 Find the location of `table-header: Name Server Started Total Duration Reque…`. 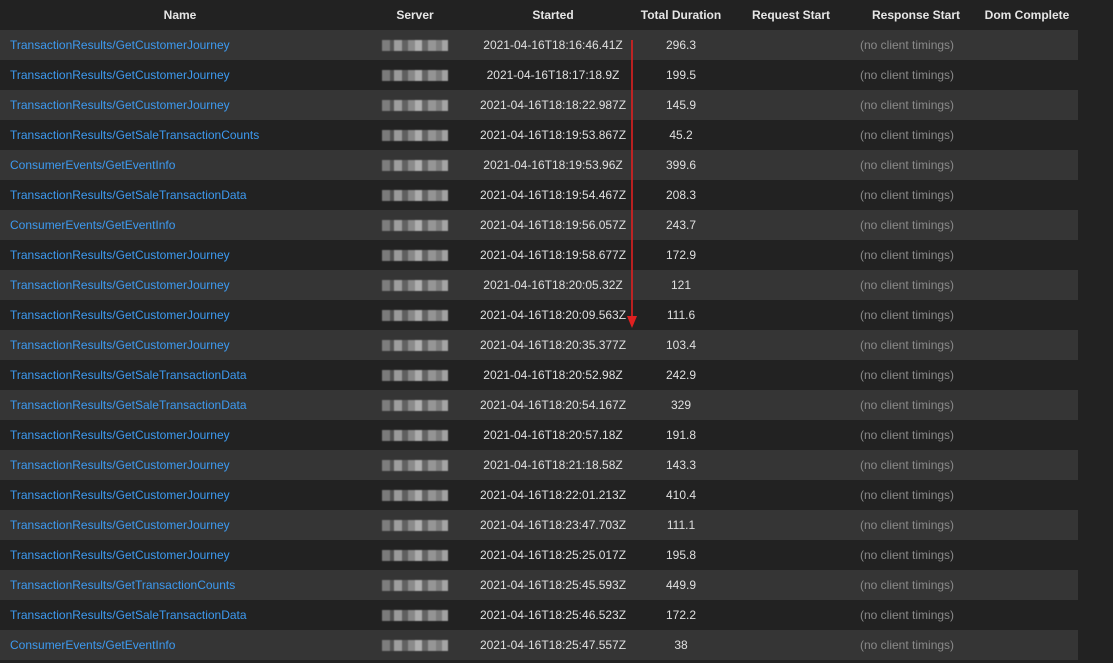

table-header: Name Server Started Total Duration Reque… is located at coordinates (539, 15).